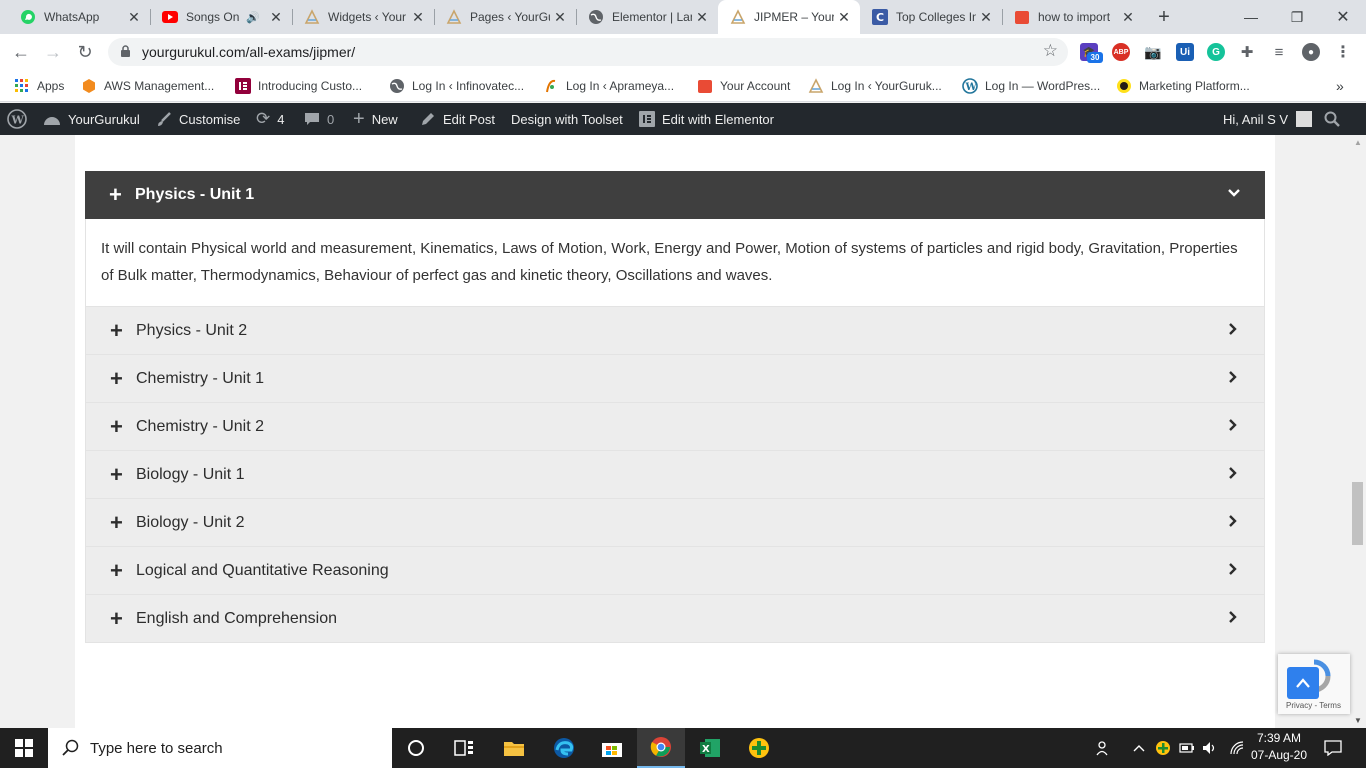  What do you see at coordinates (1332, 119) in the screenshot?
I see `adminbar-search-icon` at bounding box center [1332, 119].